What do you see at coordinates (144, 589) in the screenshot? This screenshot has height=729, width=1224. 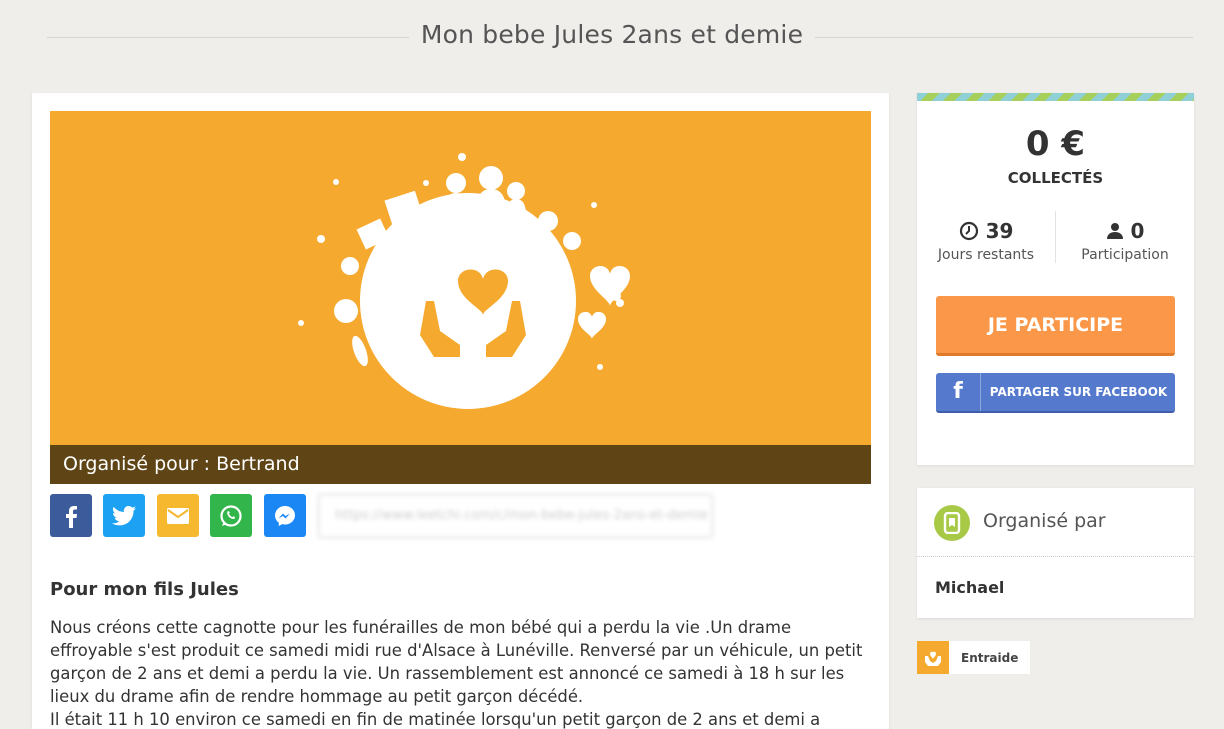 I see `description-title: Pour mon fils Jules` at bounding box center [144, 589].